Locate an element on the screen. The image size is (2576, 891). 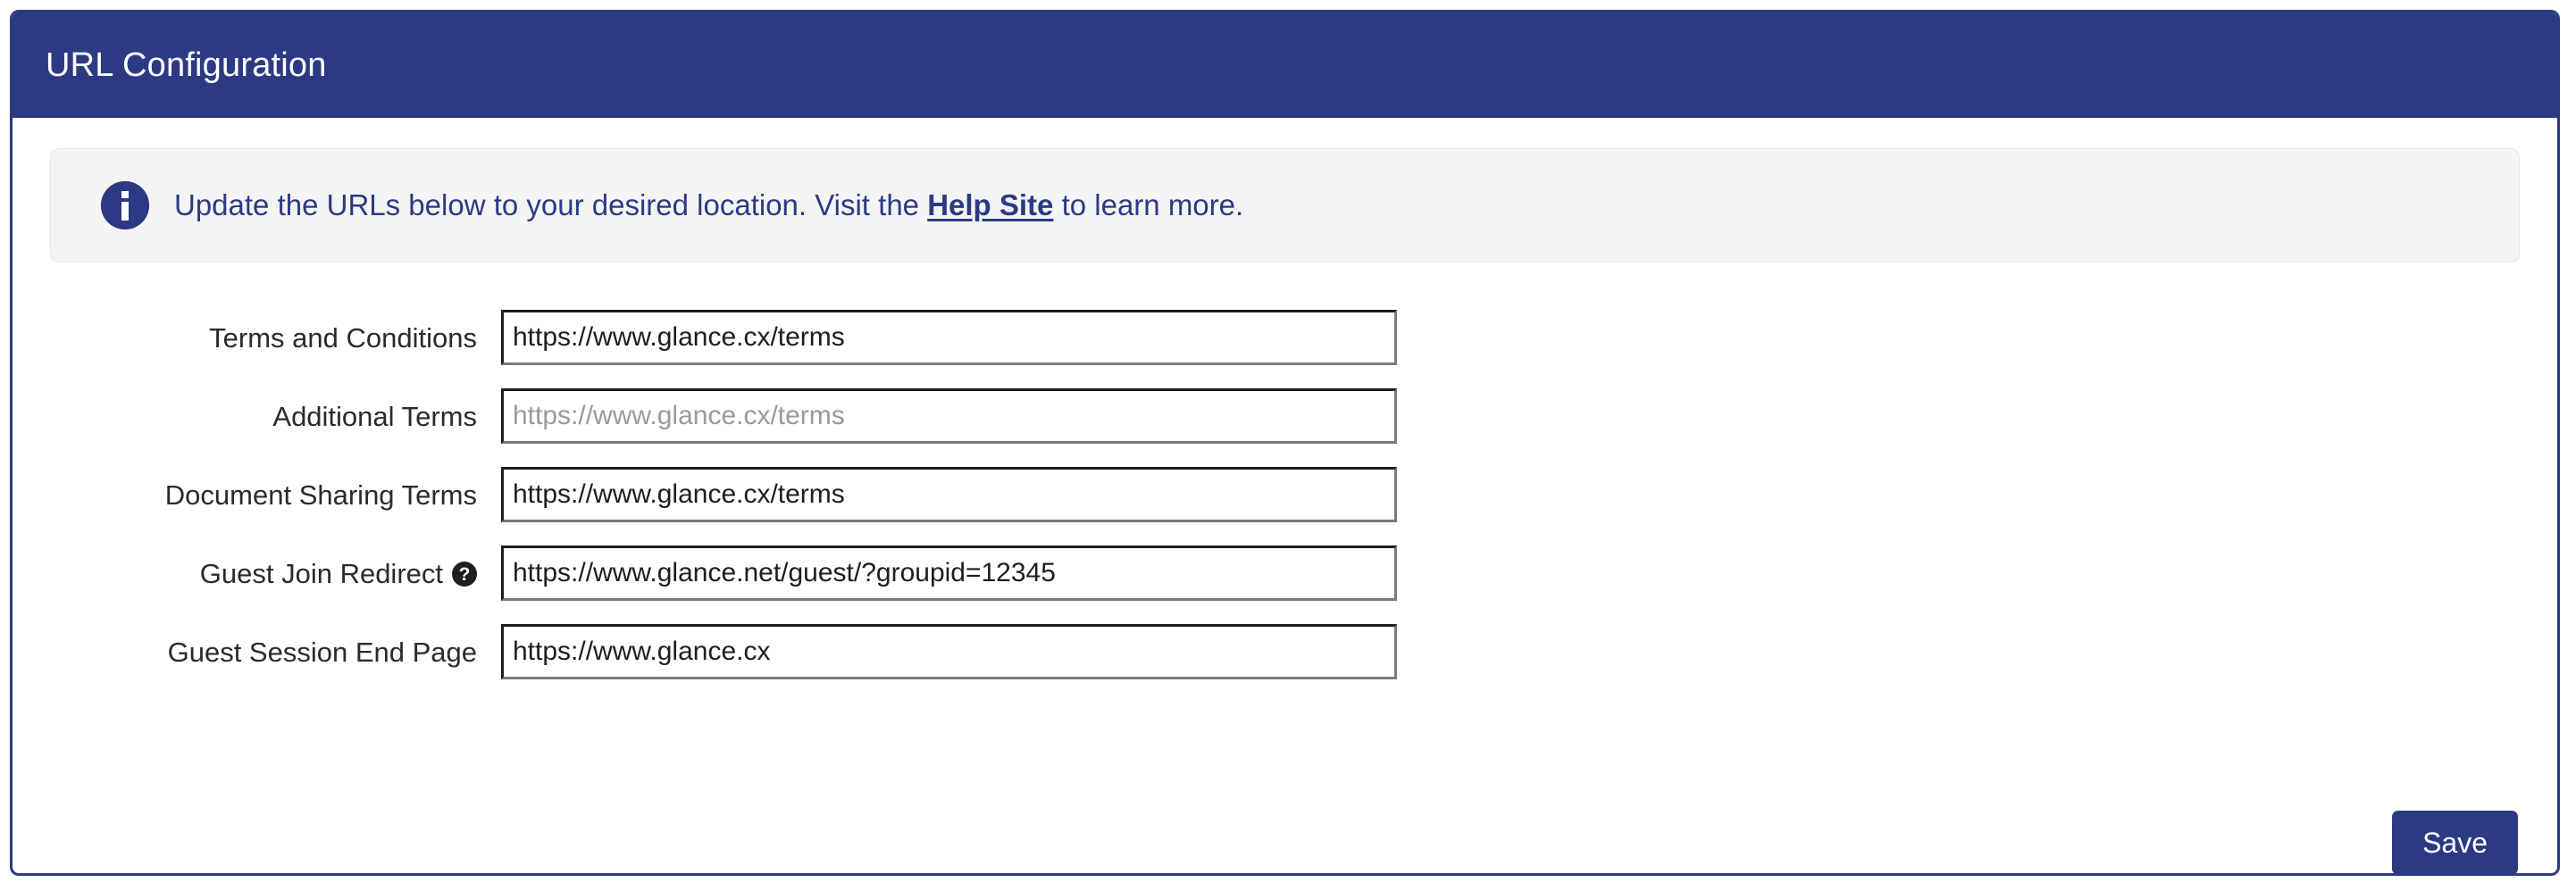
form-row-terms-and-conditions: Terms and Conditions is located at coordinates (1285, 337).